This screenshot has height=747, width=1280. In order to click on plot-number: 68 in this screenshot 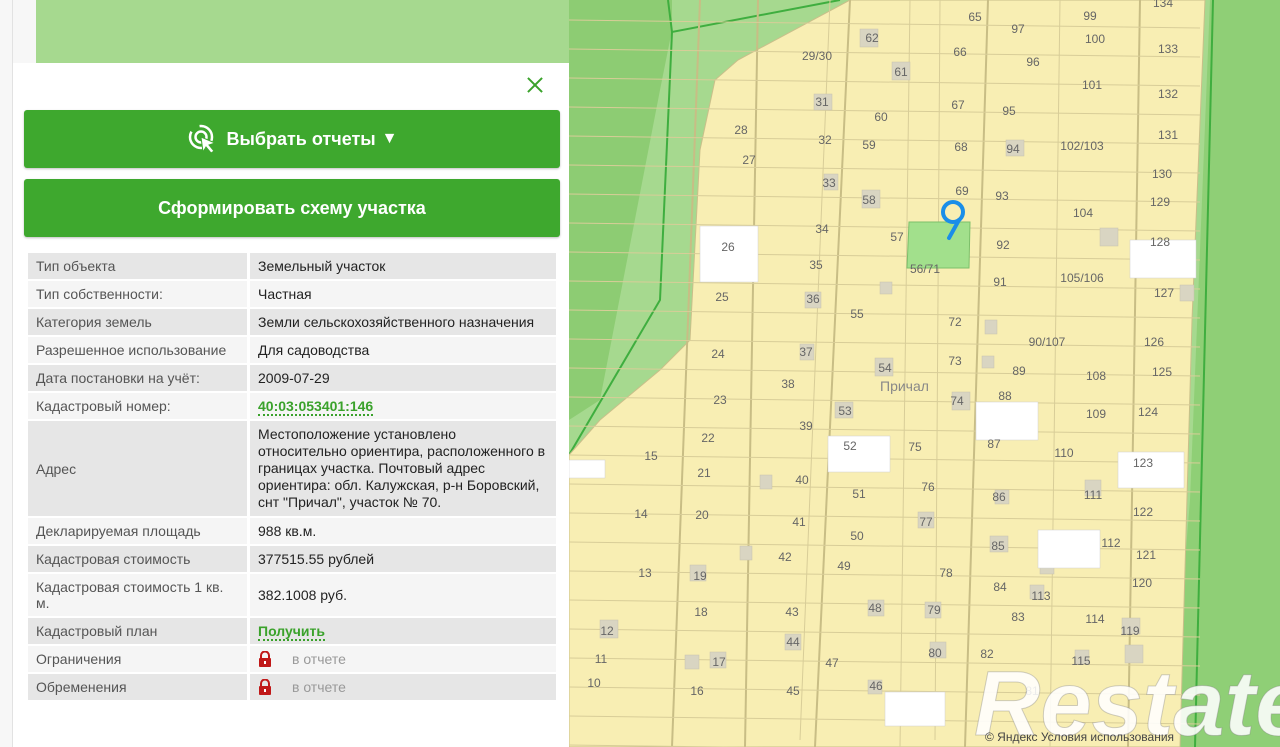, I will do `click(961, 147)`.